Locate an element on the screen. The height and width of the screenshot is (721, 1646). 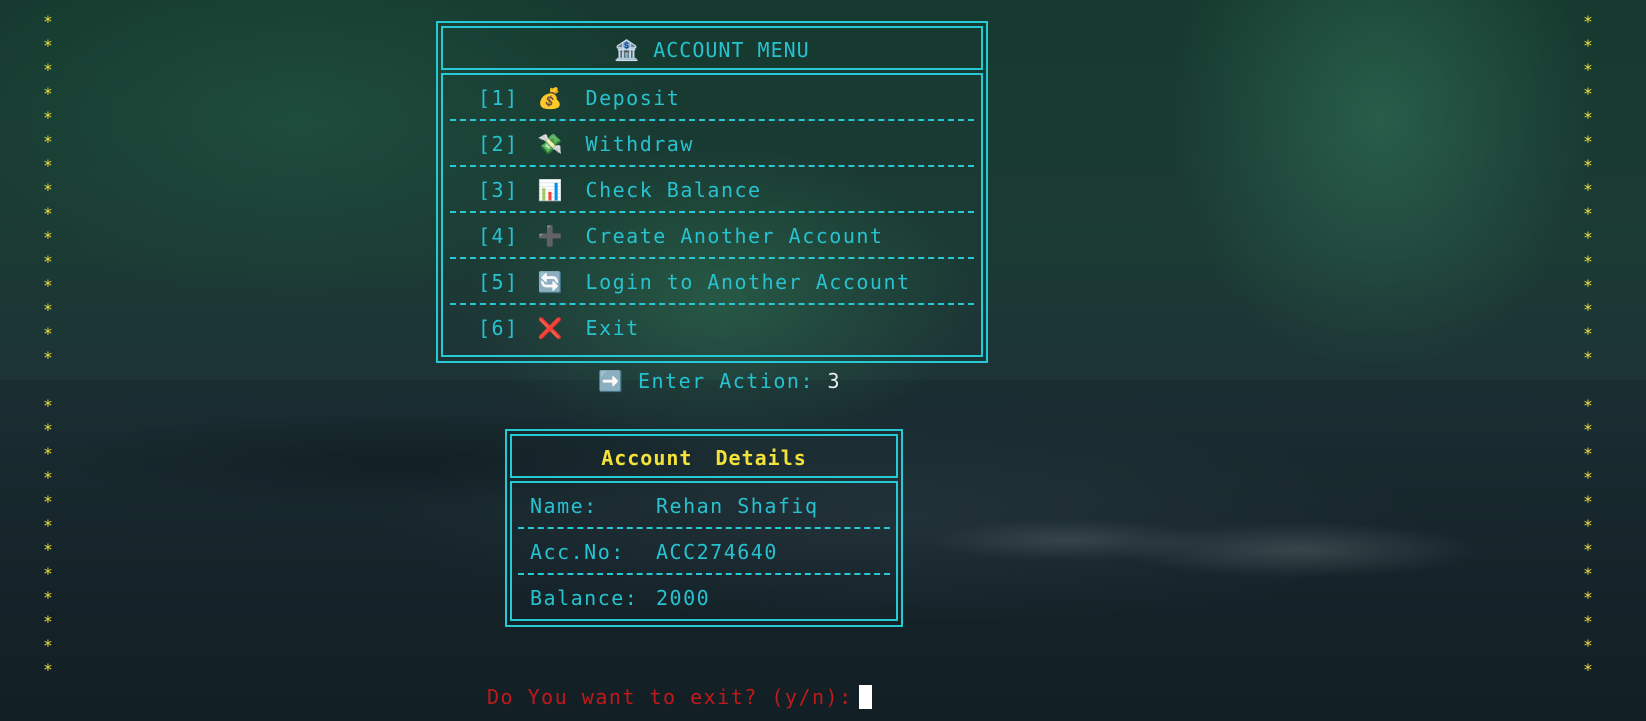
menu-item-number: [5] is located at coordinates (498, 282).